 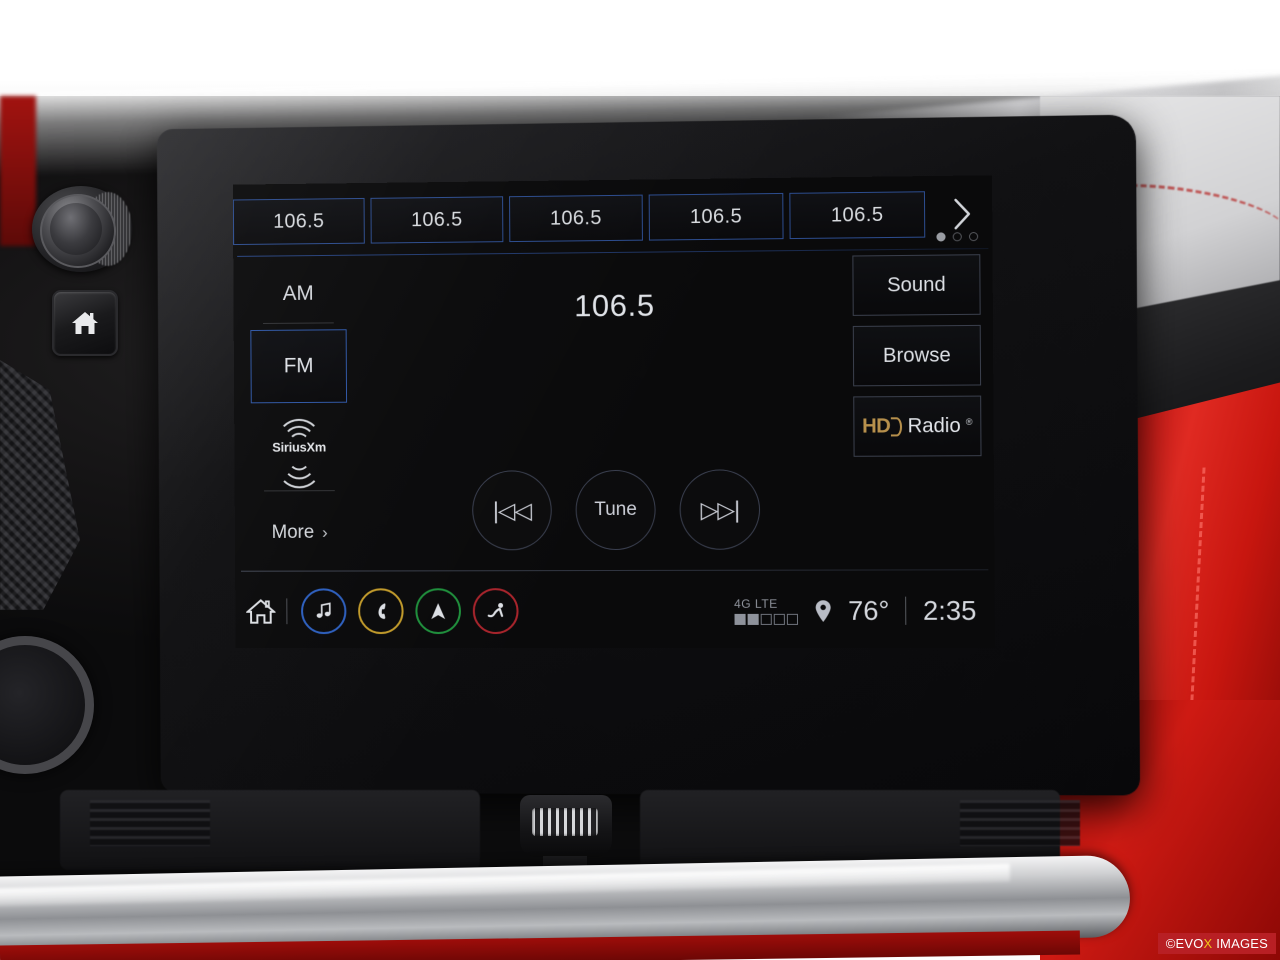 I want to click on phone-app-icon, so click(x=381, y=611).